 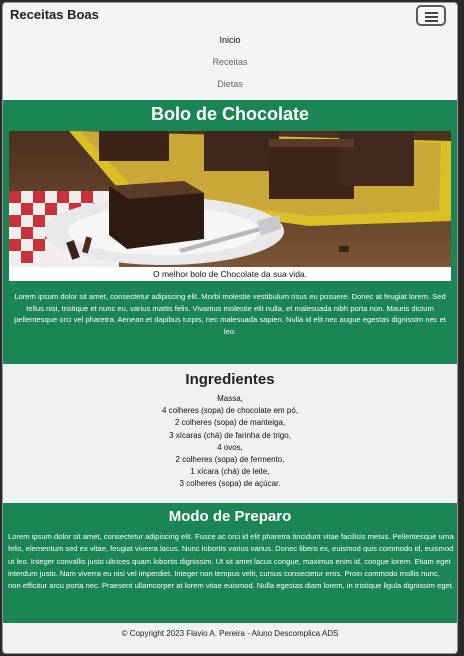 I want to click on ingredient-item: 2 colheres (sopa) de manteiga,, so click(x=230, y=423).